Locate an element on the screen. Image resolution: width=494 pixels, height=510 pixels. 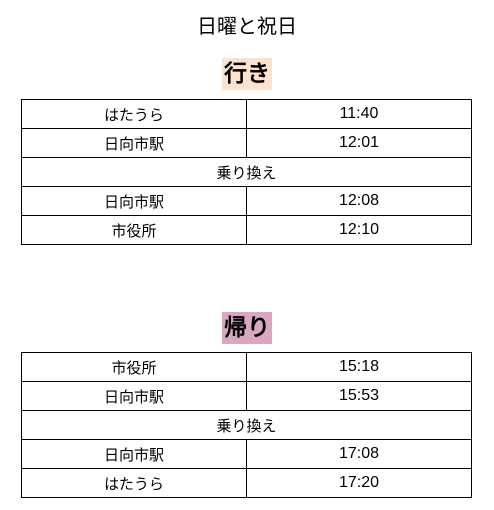
departure-time: 12:01 is located at coordinates (359, 143).